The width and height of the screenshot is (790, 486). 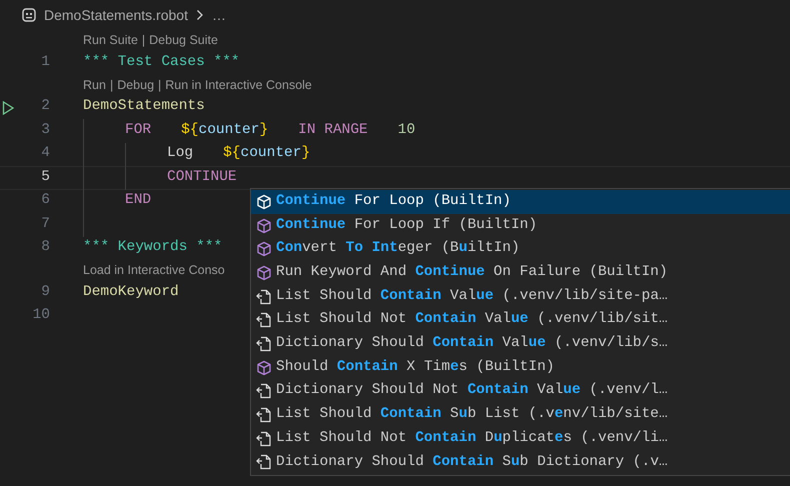 I want to click on codelens-link: Debug Suite, so click(x=183, y=40).